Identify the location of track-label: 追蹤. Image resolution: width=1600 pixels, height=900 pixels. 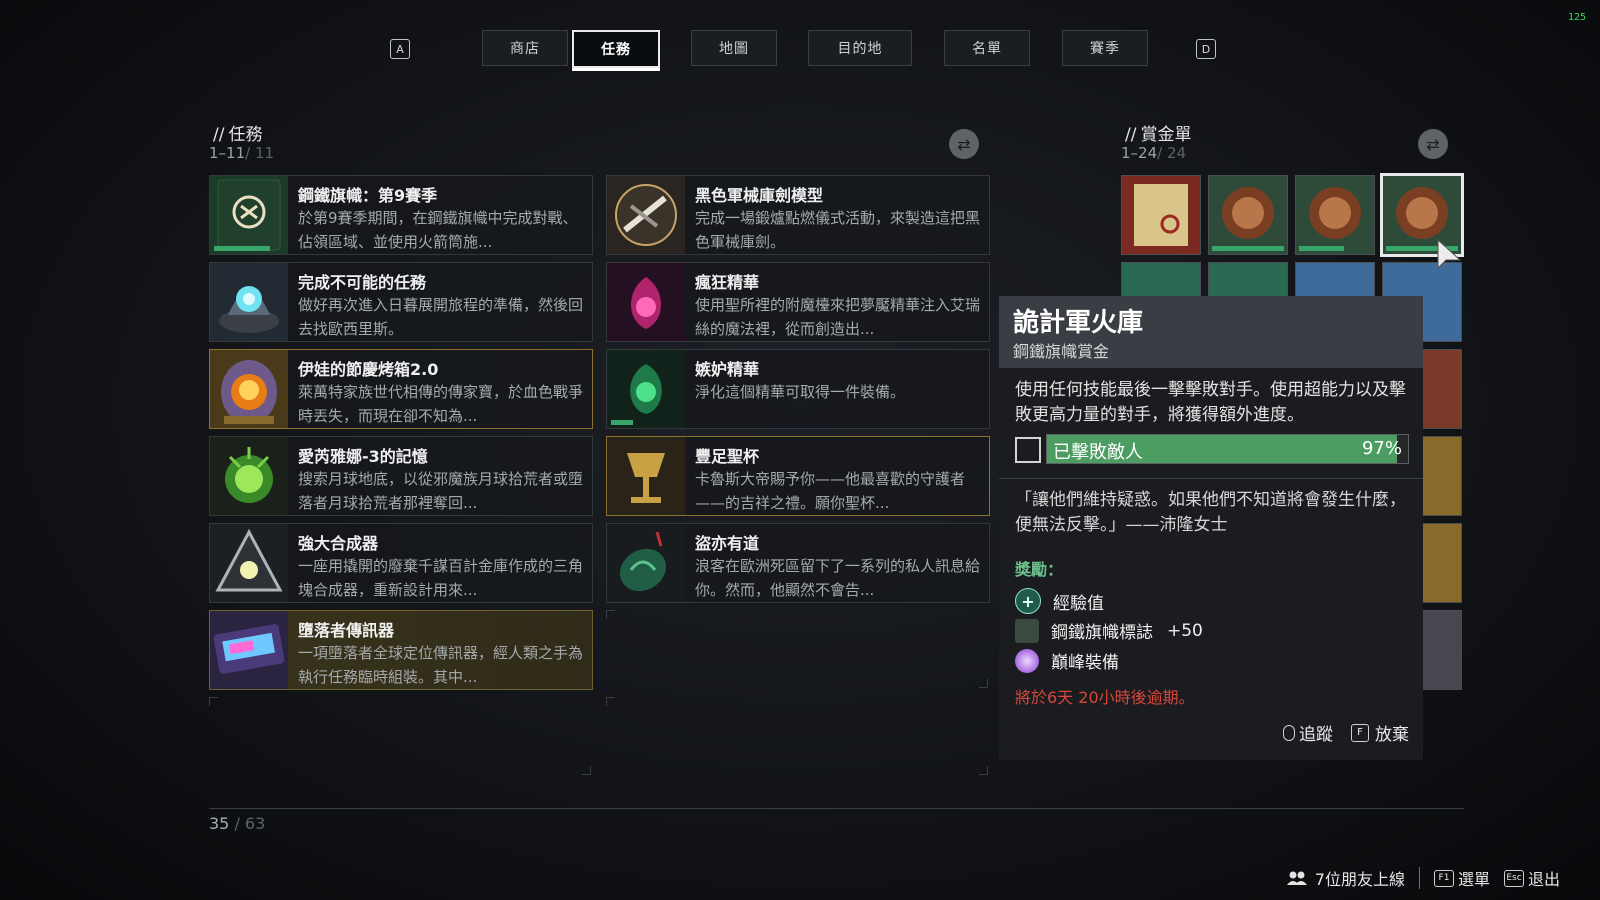
(1316, 735).